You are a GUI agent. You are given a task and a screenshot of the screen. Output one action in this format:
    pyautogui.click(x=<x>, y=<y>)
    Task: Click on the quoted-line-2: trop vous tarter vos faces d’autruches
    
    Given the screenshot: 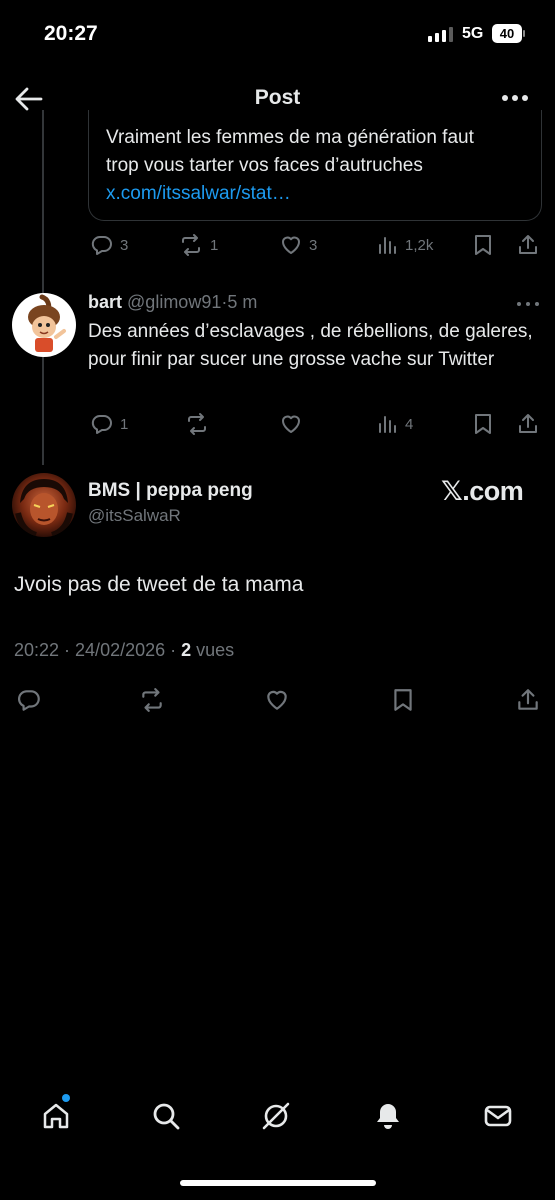 What is the action you would take?
    pyautogui.click(x=264, y=165)
    